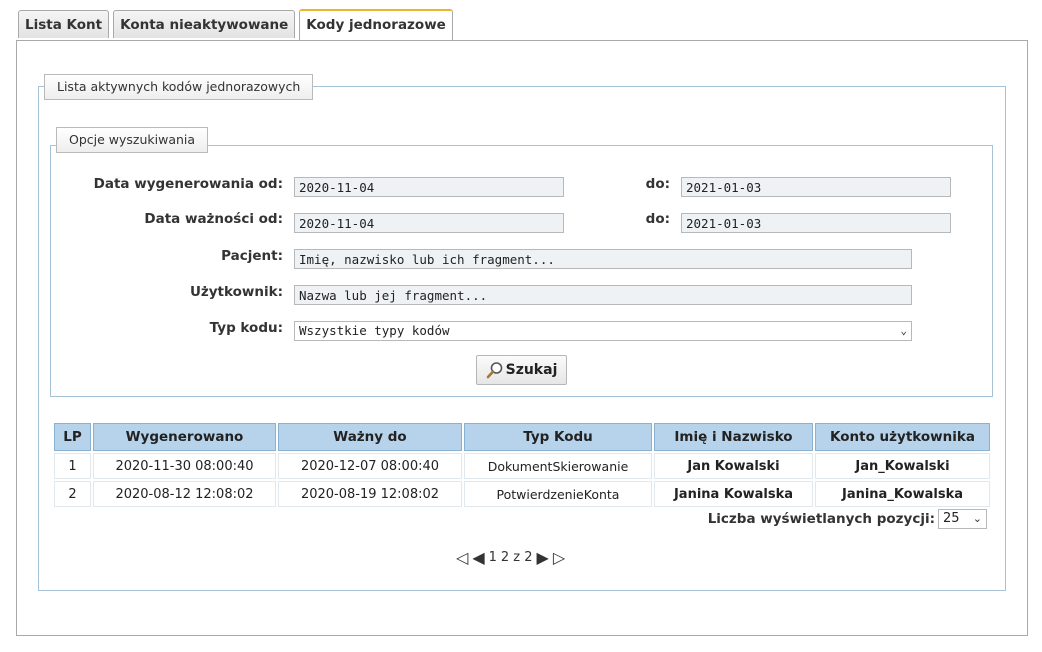 Image resolution: width=1042 pixels, height=652 pixels. I want to click on code-type-select: Wszystkie typy kodów ⌄, so click(603, 331).